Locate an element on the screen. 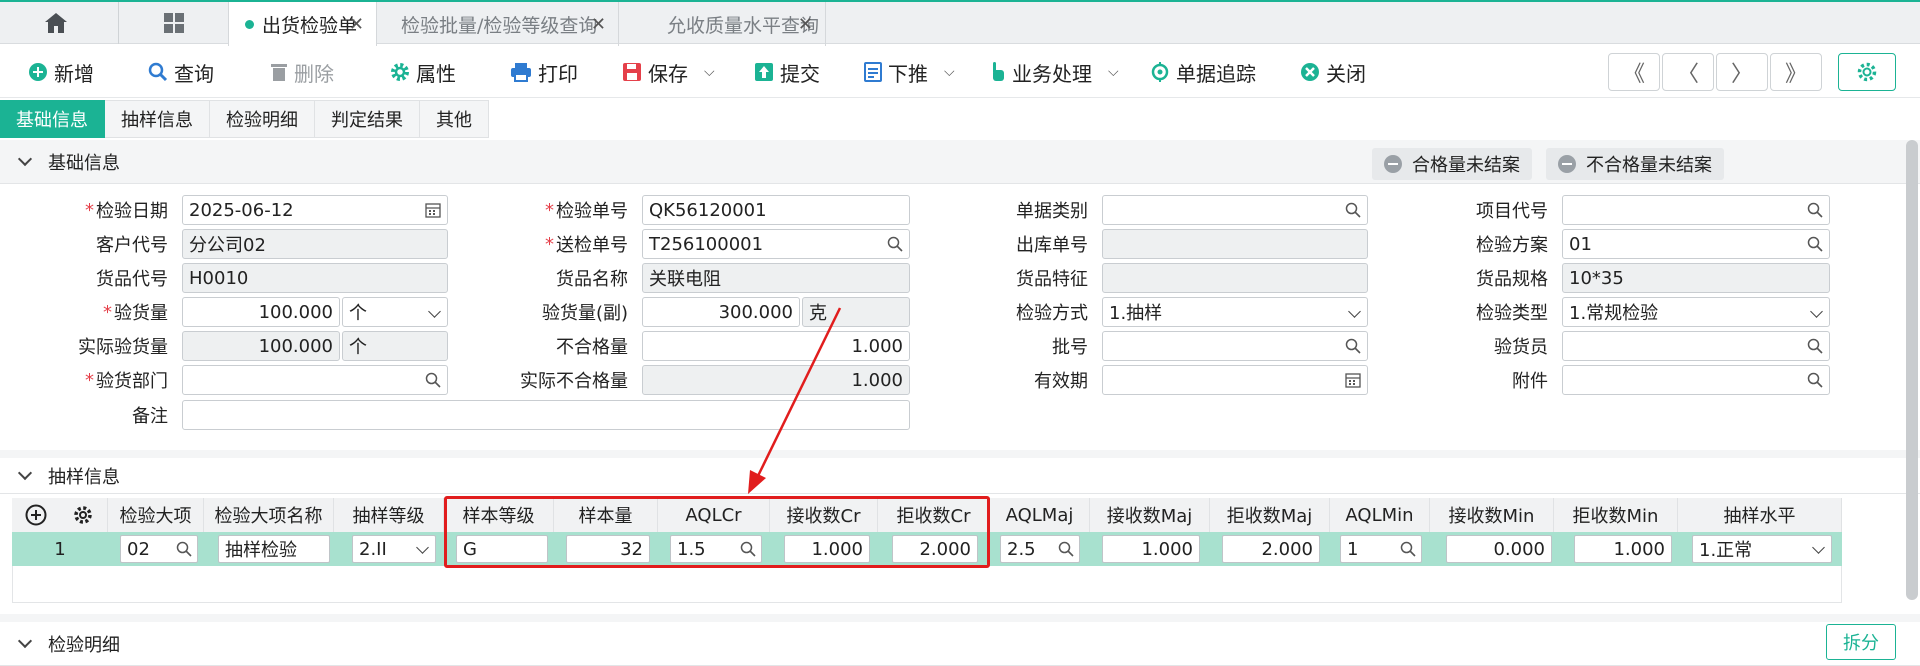 Image resolution: width=1920 pixels, height=666 pixels. method-select: 1.抽样 is located at coordinates (1235, 312).